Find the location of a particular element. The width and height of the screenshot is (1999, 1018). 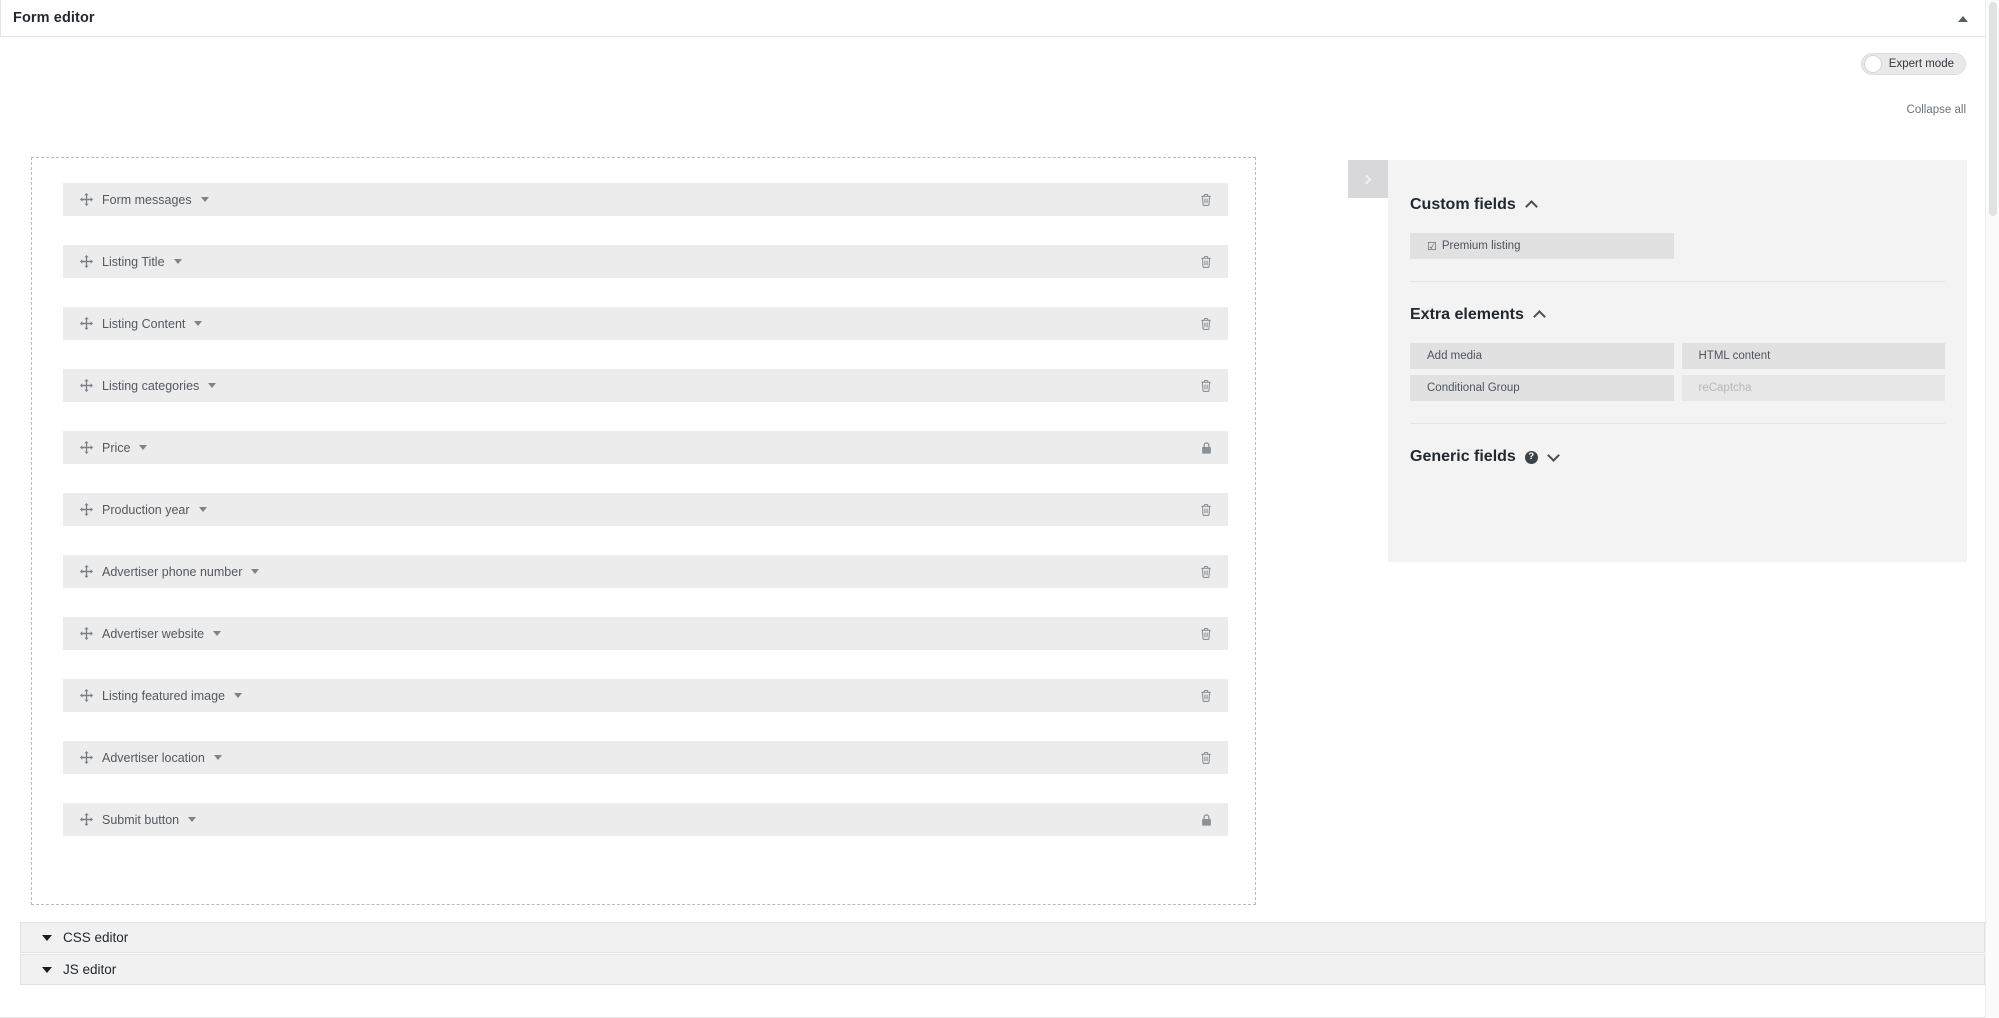

sidebar-element-chip: Add media is located at coordinates (1542, 356).